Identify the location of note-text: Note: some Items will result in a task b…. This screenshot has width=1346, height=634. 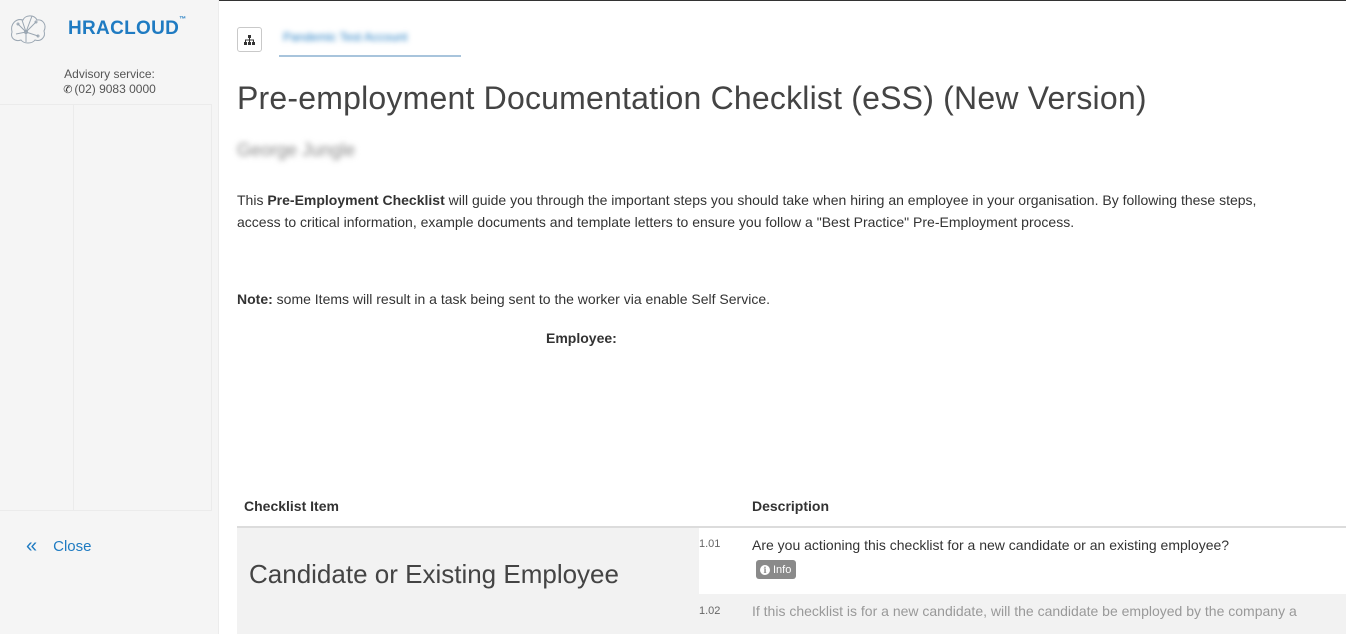
(503, 299).